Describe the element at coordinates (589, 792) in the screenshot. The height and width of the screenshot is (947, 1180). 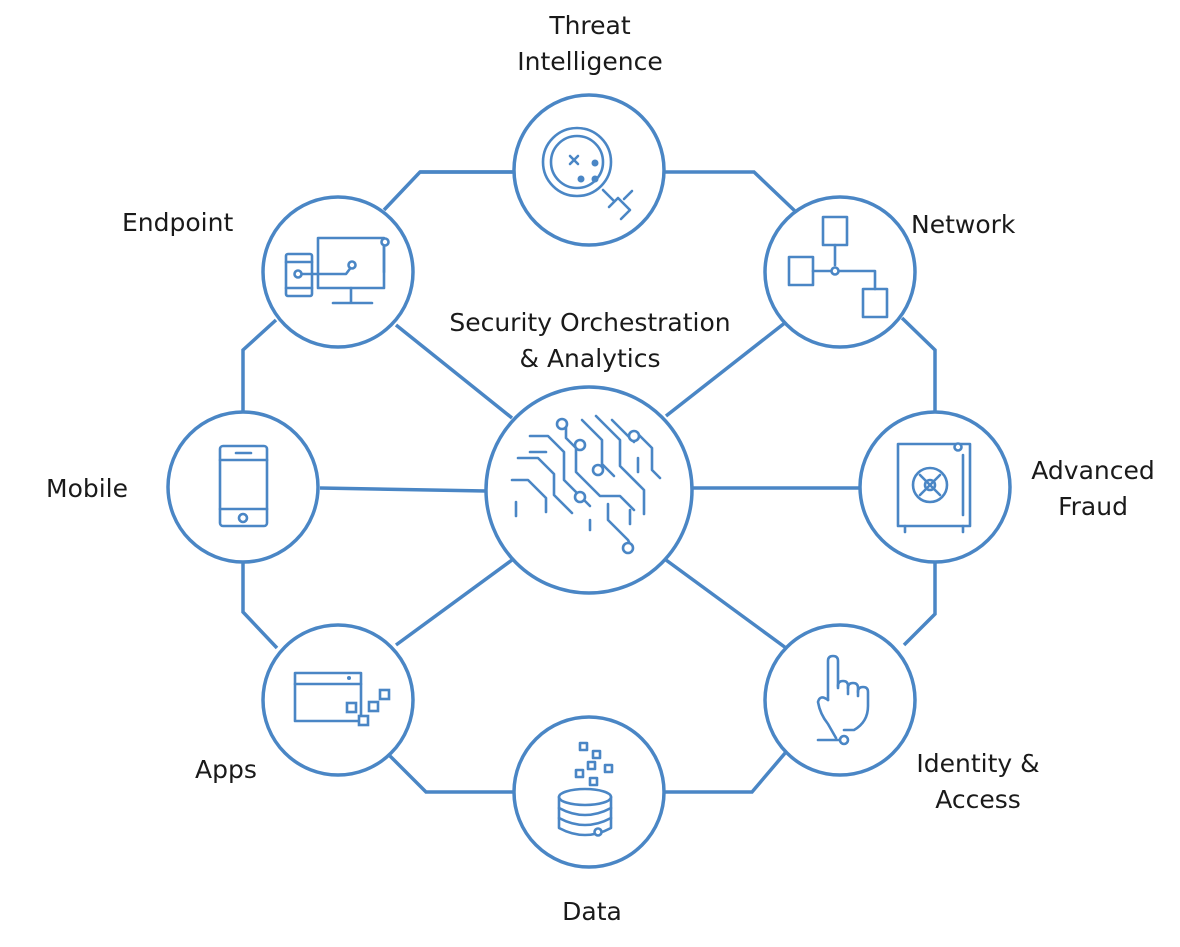
I see `node-data` at that location.